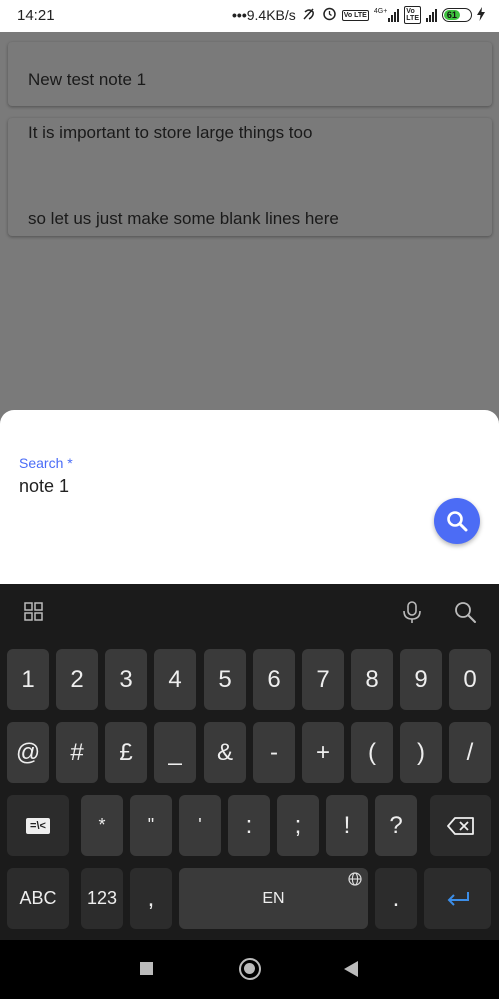 This screenshot has height=999, width=499. What do you see at coordinates (412, 15) in the screenshot?
I see `volte-icon-2: Vo LTE` at bounding box center [412, 15].